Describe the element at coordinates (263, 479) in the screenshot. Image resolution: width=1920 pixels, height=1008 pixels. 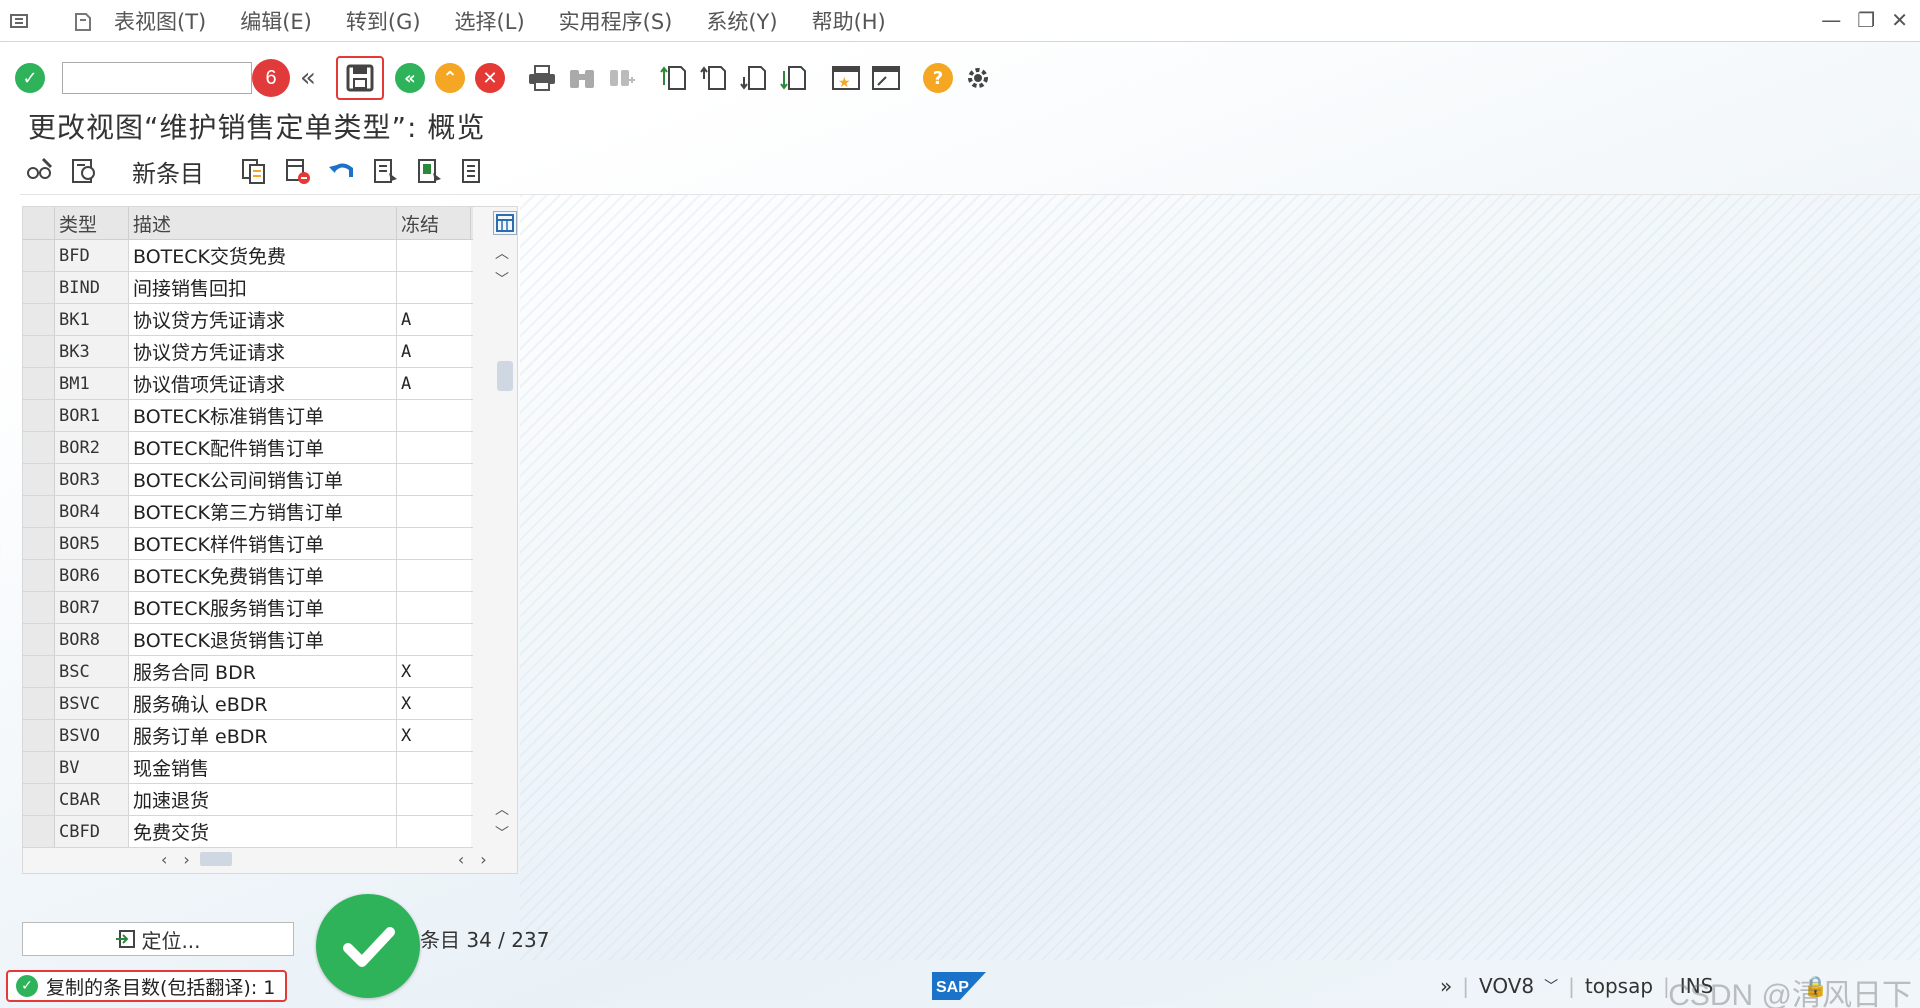
I see `cell-description: BOTECK公司间销售订单` at that location.